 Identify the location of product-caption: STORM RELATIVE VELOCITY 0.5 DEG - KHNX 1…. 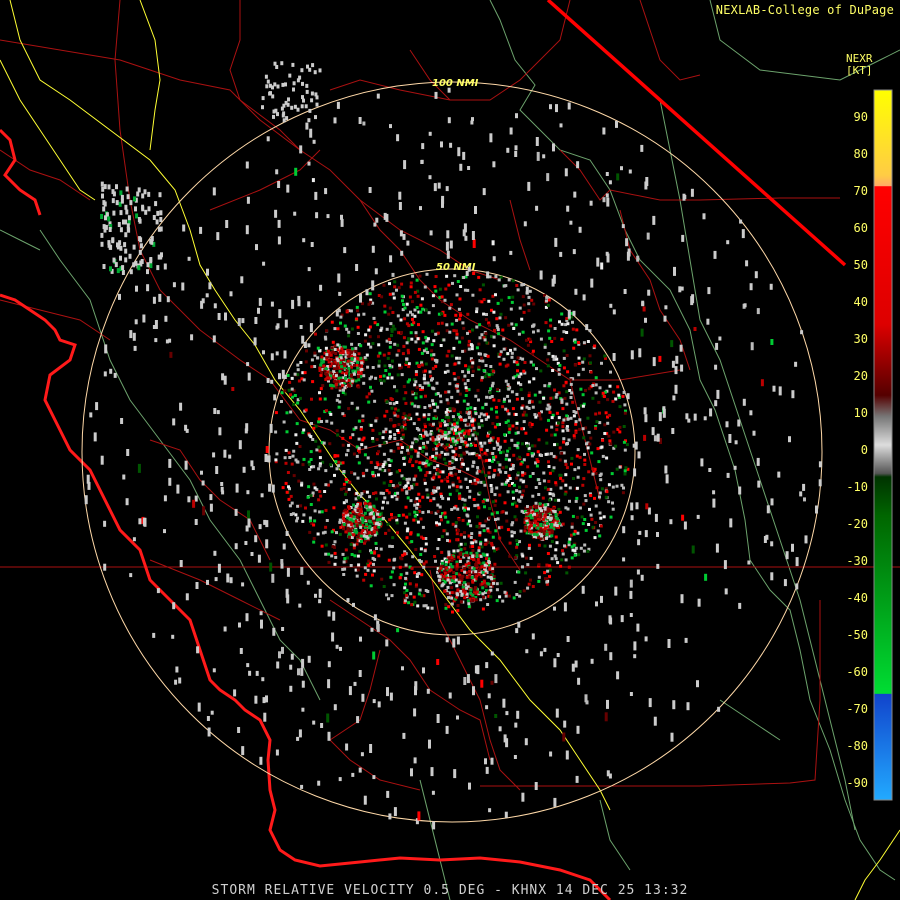
(450, 890).